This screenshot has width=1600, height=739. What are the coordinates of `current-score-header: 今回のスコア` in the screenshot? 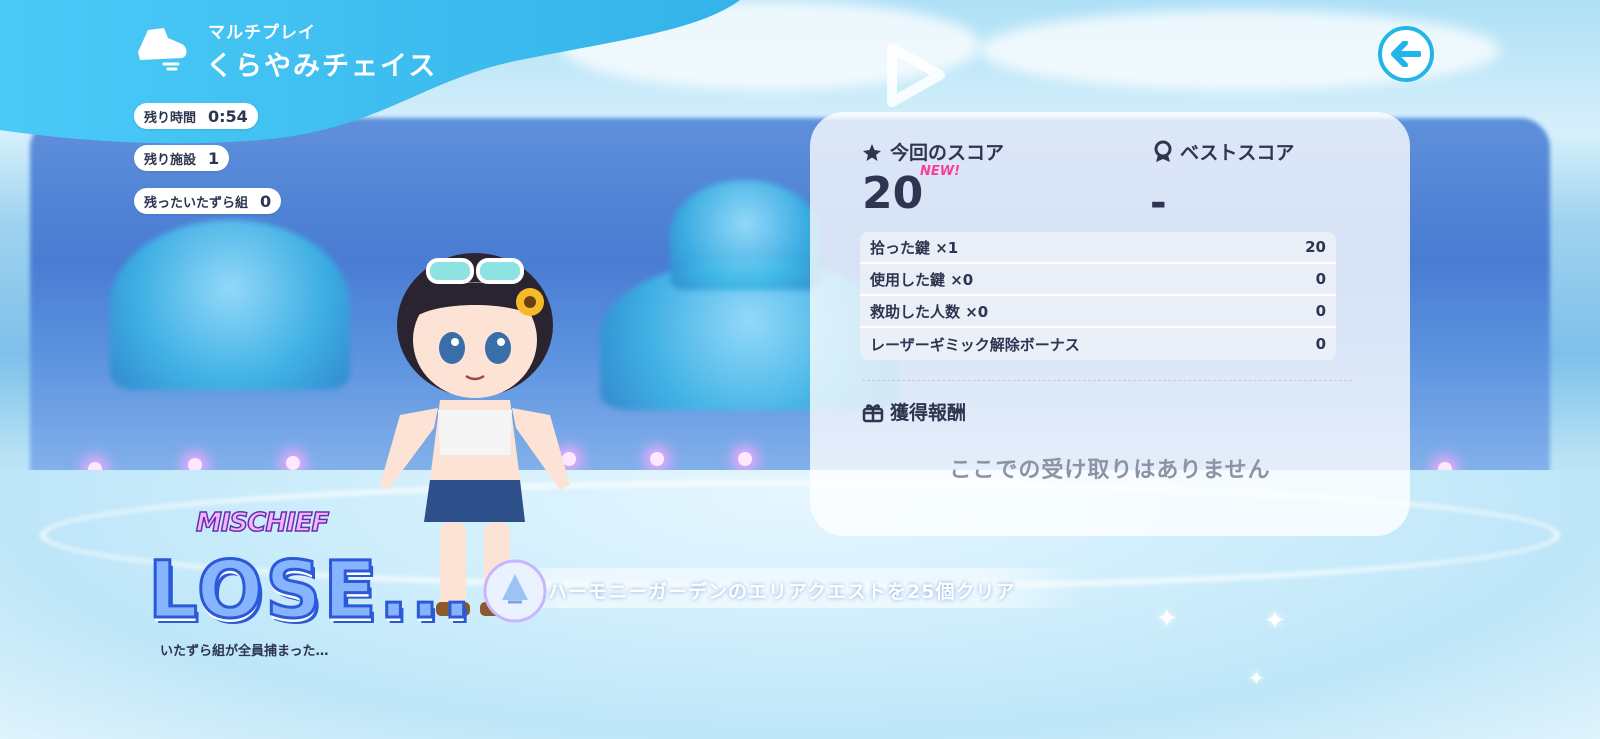 It's located at (933, 151).